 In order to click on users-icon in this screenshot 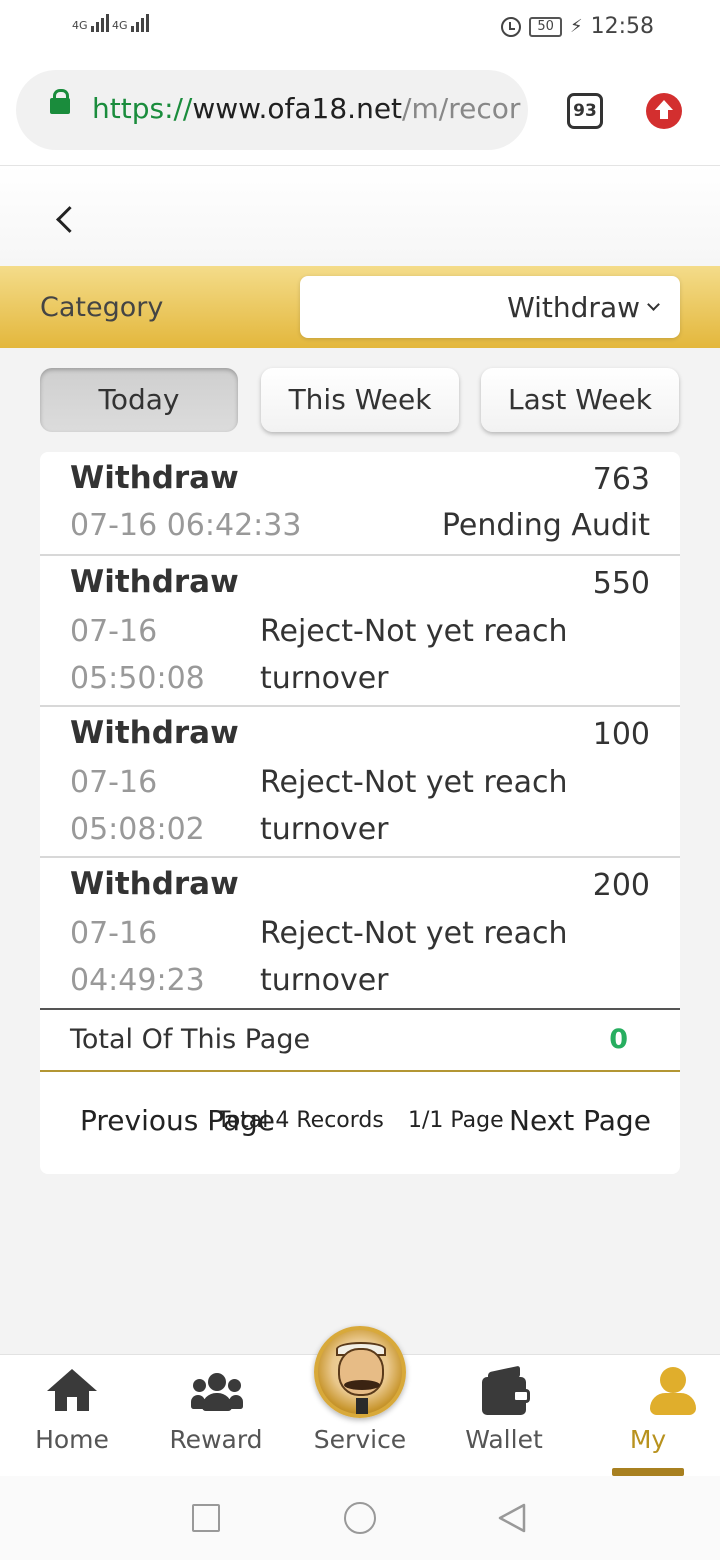, I will do `click(217, 1393)`.